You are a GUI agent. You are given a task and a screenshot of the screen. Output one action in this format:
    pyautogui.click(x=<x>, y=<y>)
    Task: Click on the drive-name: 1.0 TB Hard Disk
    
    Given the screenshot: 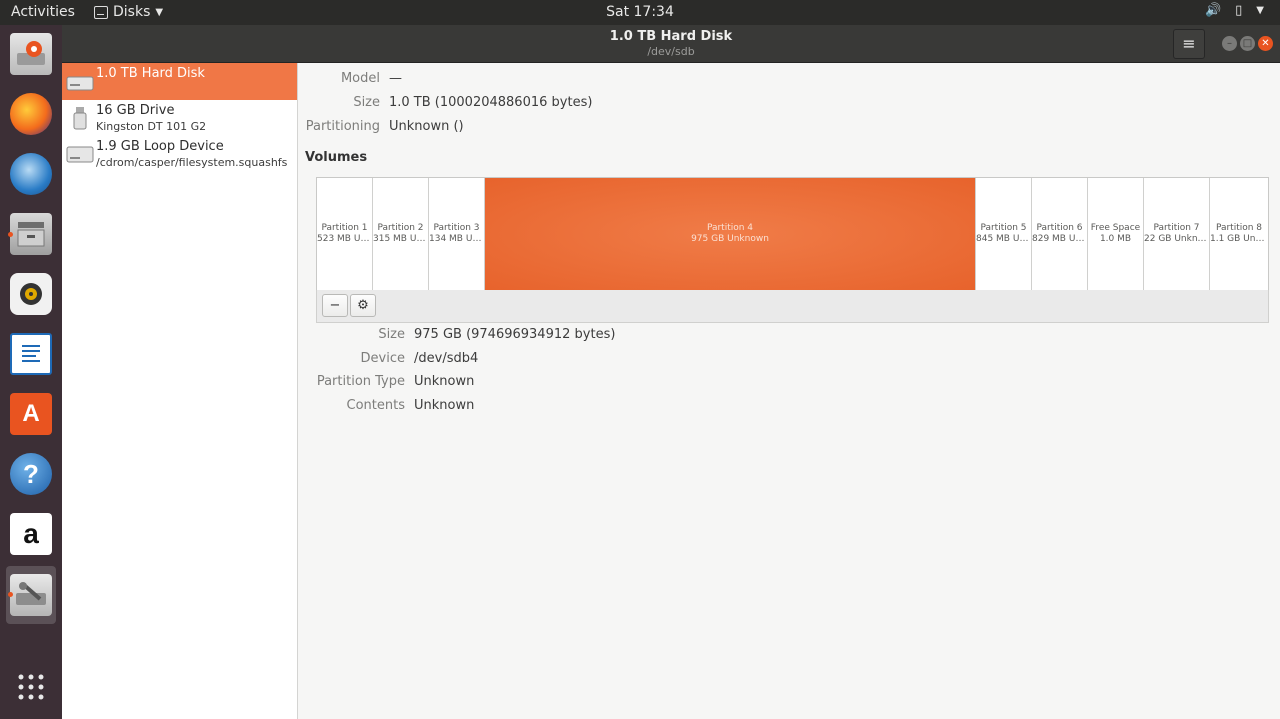 What is the action you would take?
    pyautogui.click(x=150, y=73)
    